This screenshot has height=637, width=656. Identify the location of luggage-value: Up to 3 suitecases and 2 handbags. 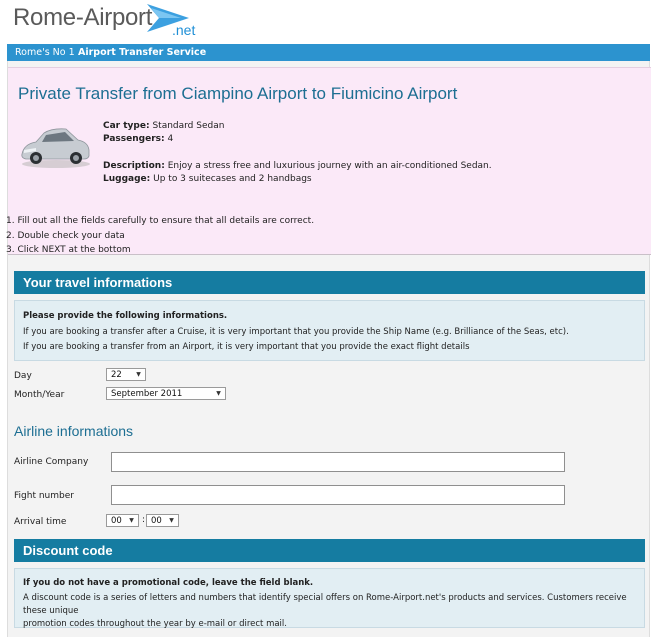
(232, 179).